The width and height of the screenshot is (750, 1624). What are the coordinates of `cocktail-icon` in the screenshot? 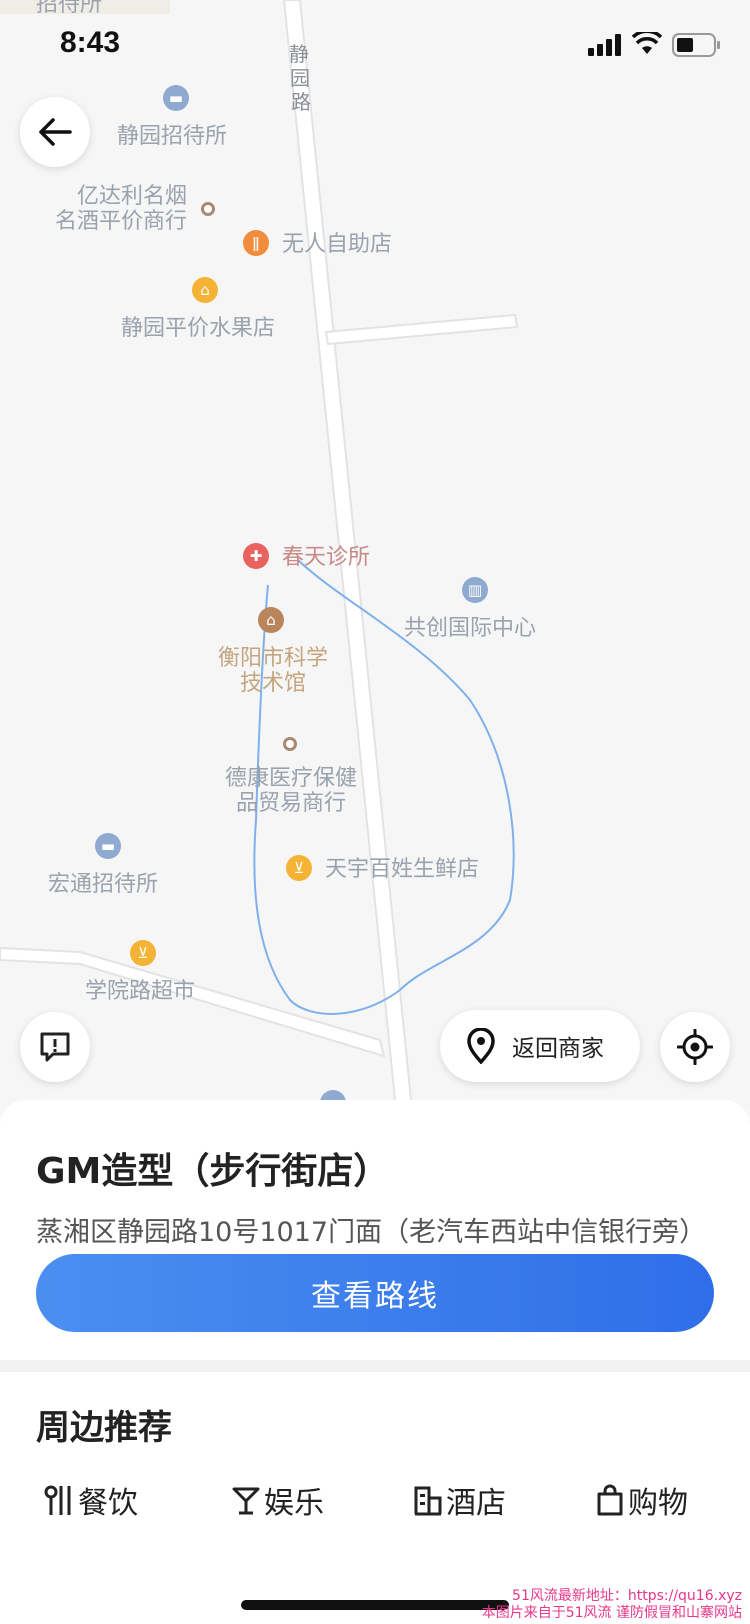 It's located at (246, 1501).